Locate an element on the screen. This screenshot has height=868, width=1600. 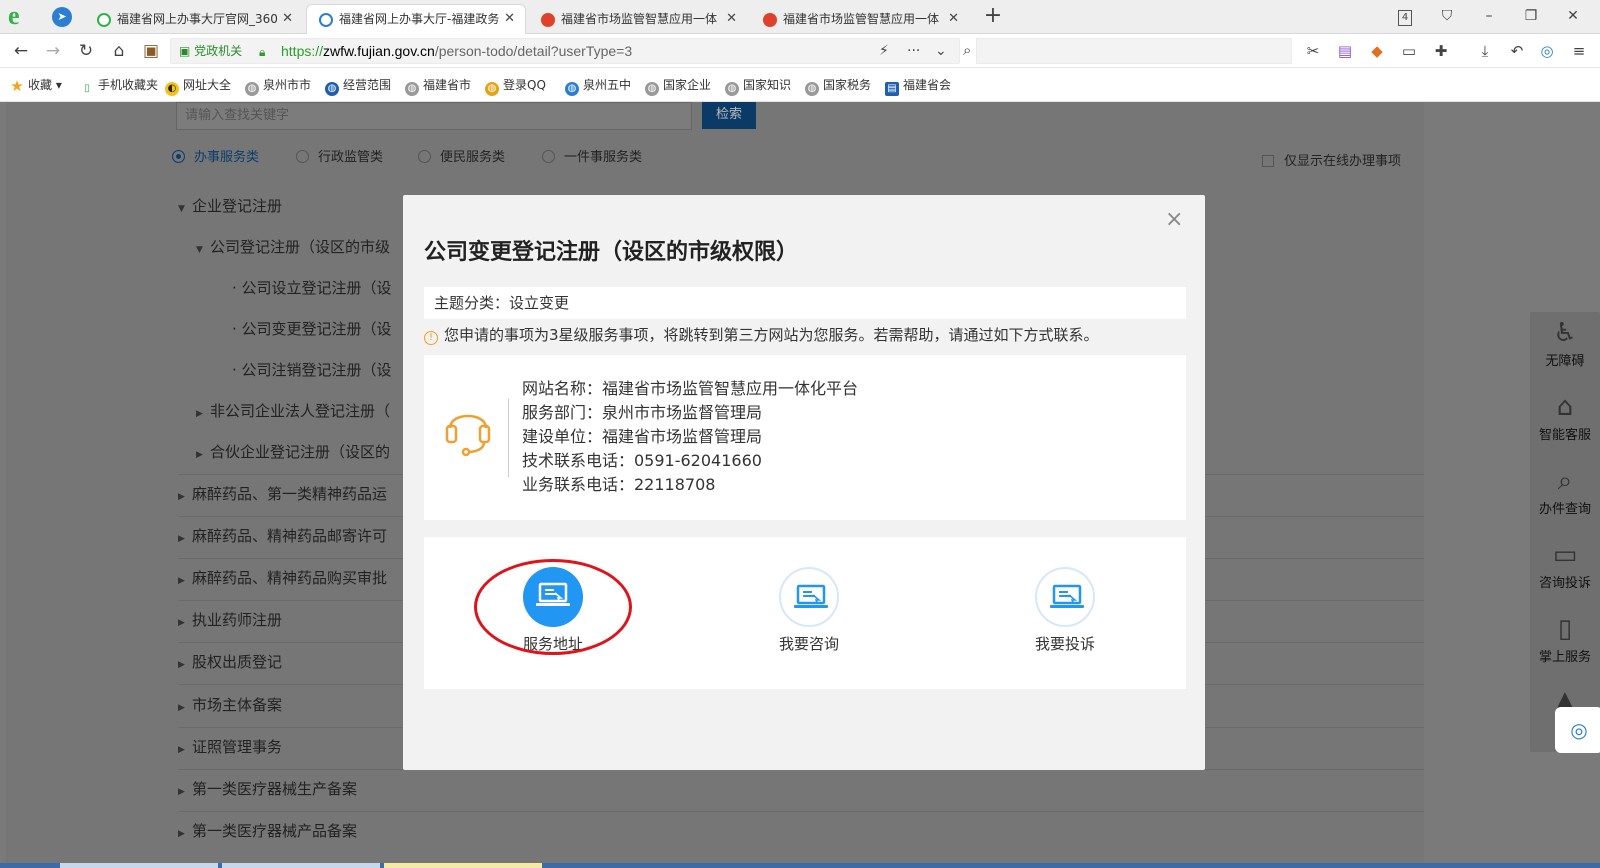
bookmark-qz: ◍ 泉州市市 is located at coordinates (278, 86).